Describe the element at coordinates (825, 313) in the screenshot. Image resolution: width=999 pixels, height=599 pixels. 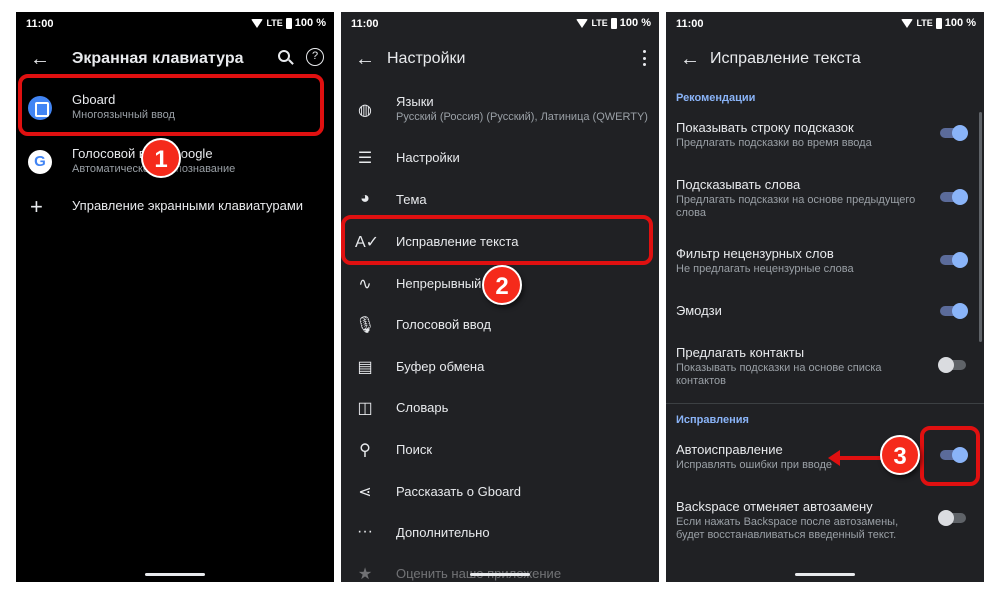
I see `setting-emoji: Эмодзи` at that location.